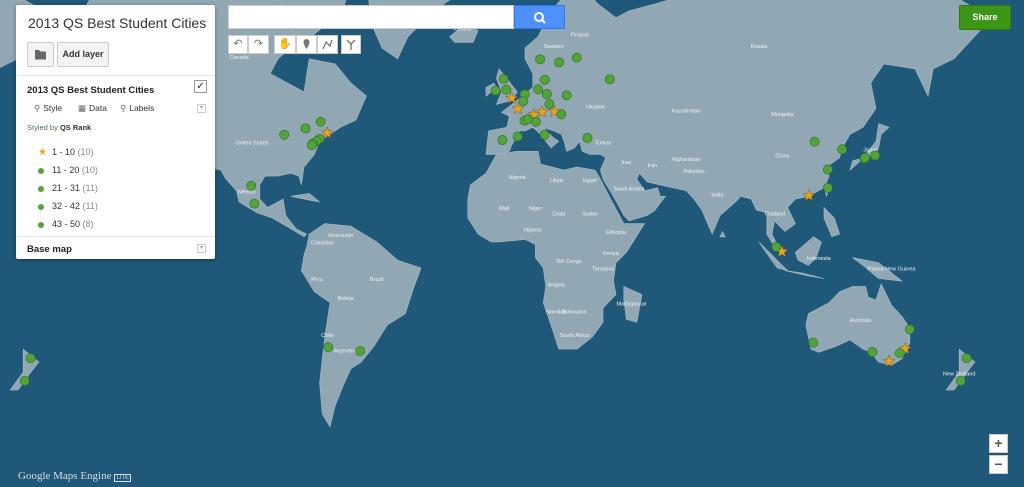 Image resolution: width=1024 pixels, height=487 pixels. Describe the element at coordinates (83, 54) in the screenshot. I see `add-layer-button: Add layer` at that location.